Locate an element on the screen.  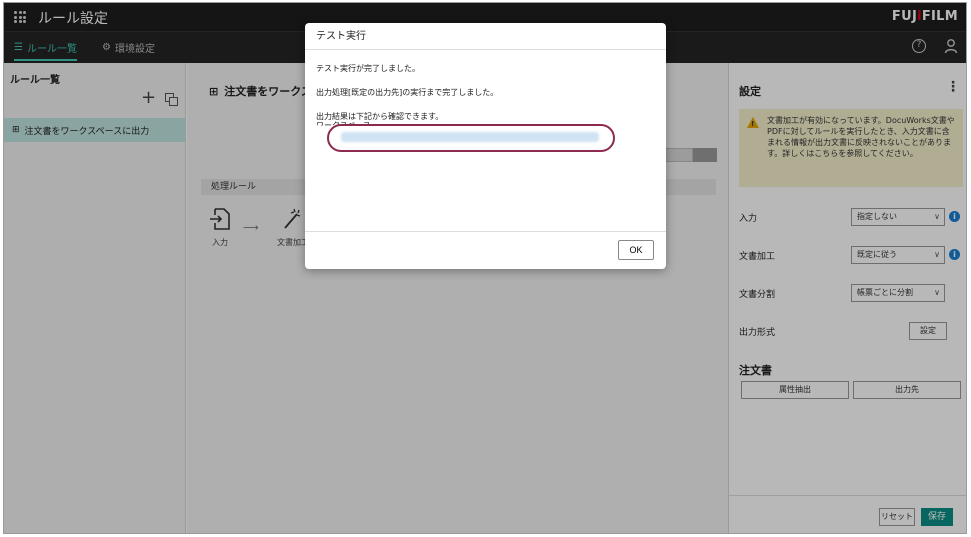
ok-button: OK is located at coordinates (636, 250).